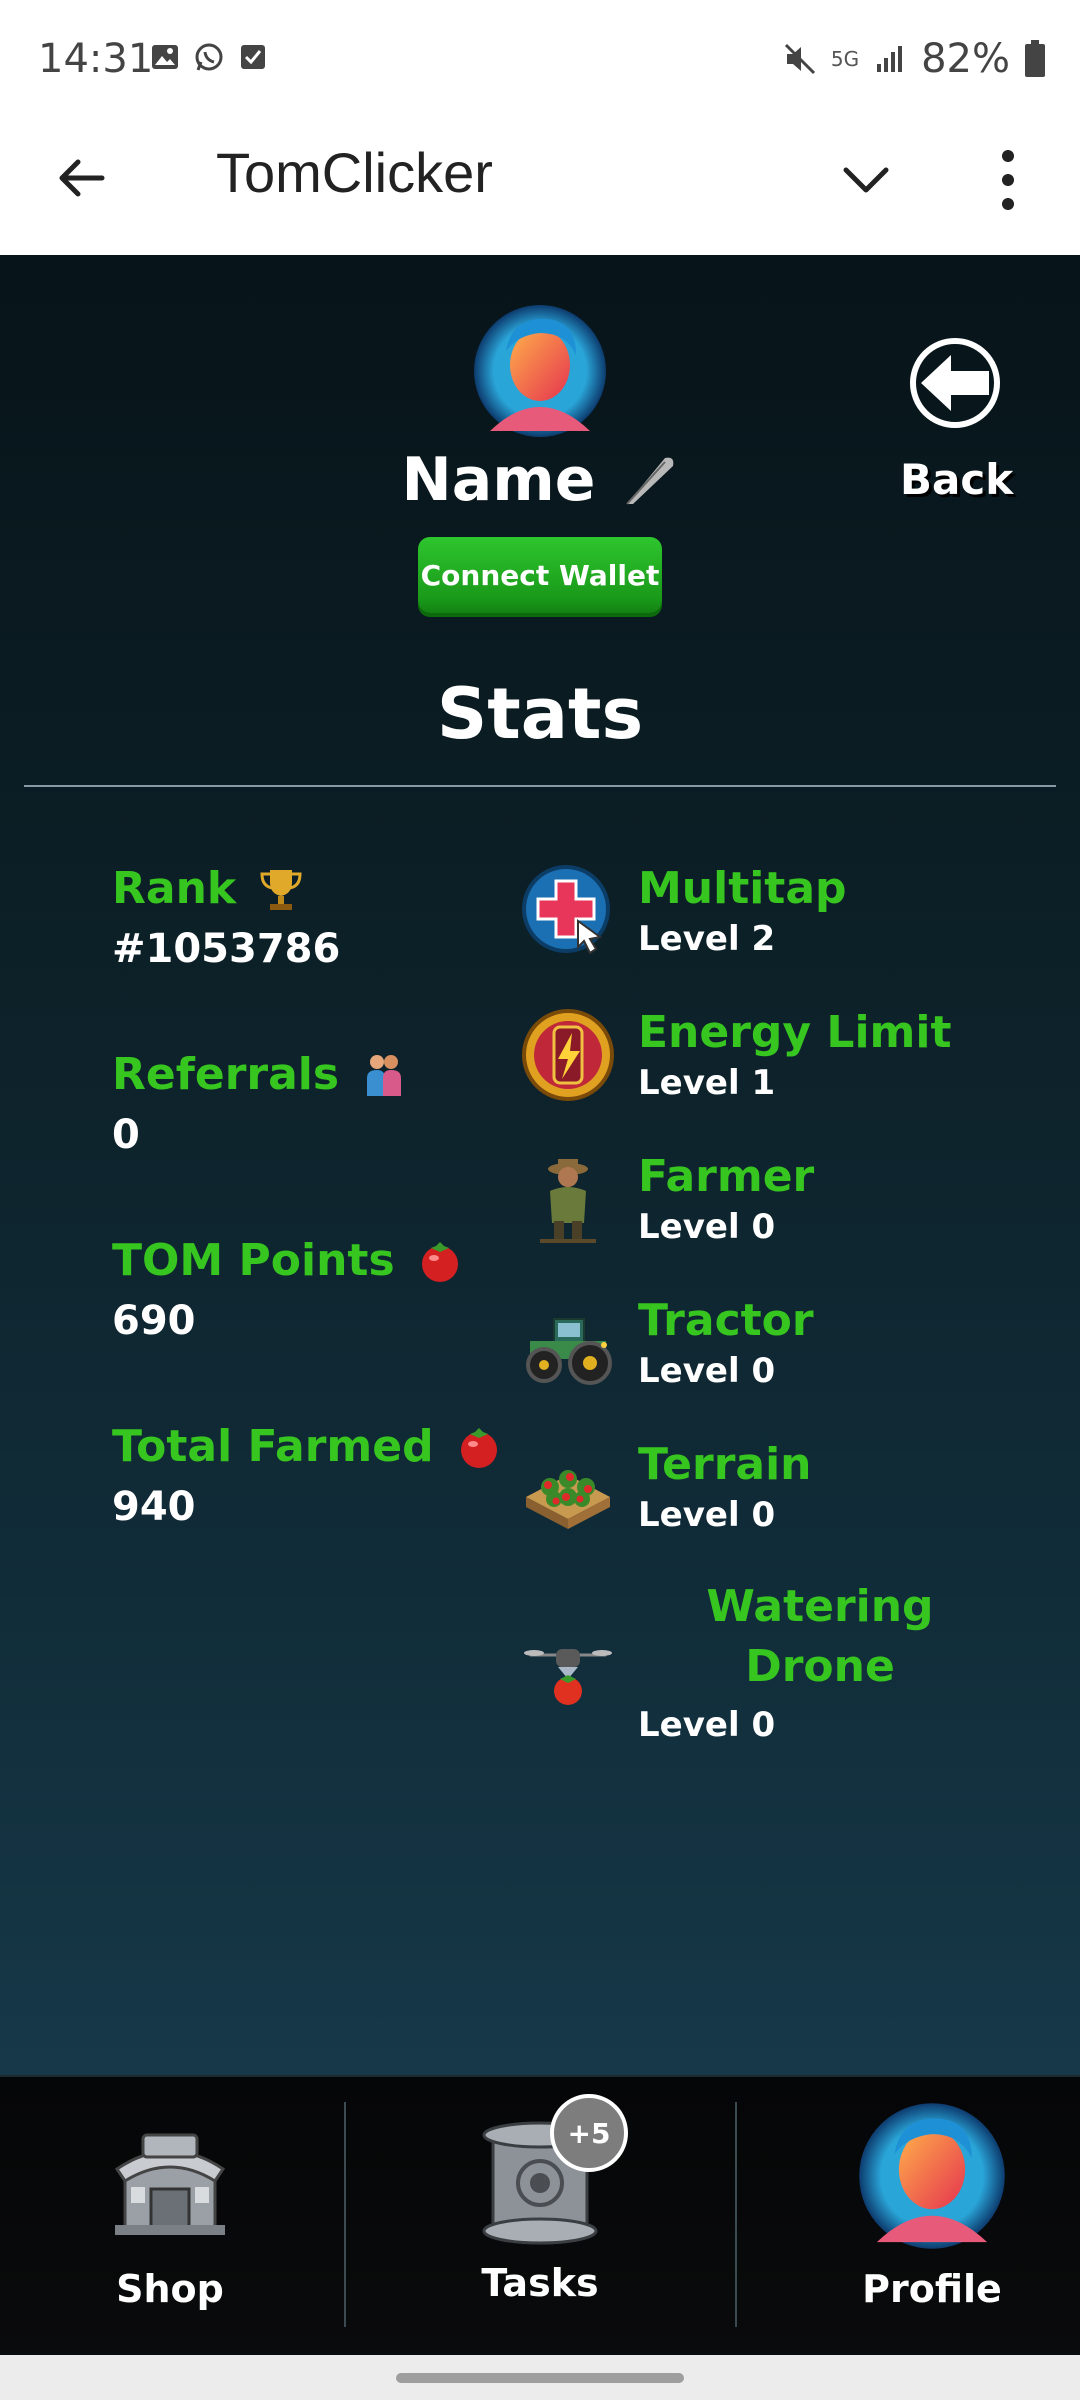 The width and height of the screenshot is (1080, 2400). Describe the element at coordinates (845, 59) in the screenshot. I see `network-type: 5G` at that location.